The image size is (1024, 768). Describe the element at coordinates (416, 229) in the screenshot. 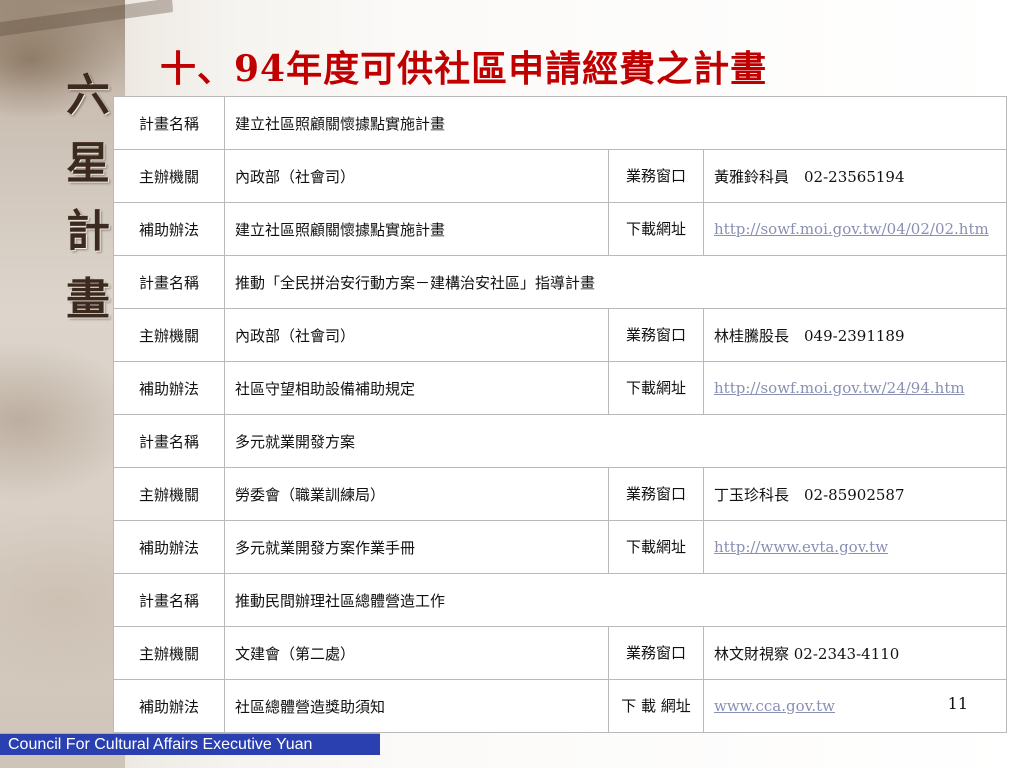

I see `subsidy-rule: 建立社區照顧關懷據點實施計畫` at that location.